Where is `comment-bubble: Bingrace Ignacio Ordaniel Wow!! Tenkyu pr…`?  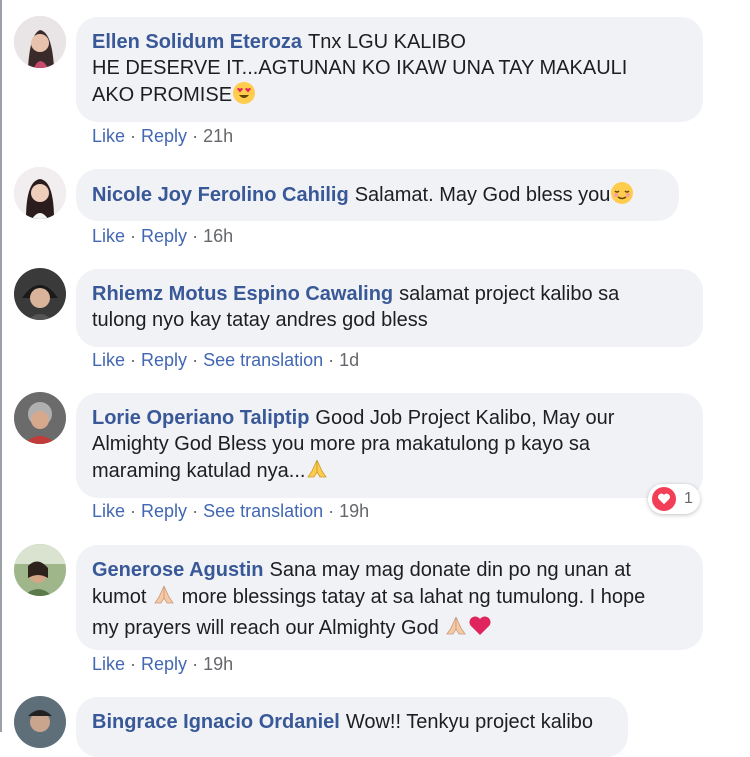 comment-bubble: Bingrace Ignacio Ordaniel Wow!! Tenkyu pr… is located at coordinates (352, 727).